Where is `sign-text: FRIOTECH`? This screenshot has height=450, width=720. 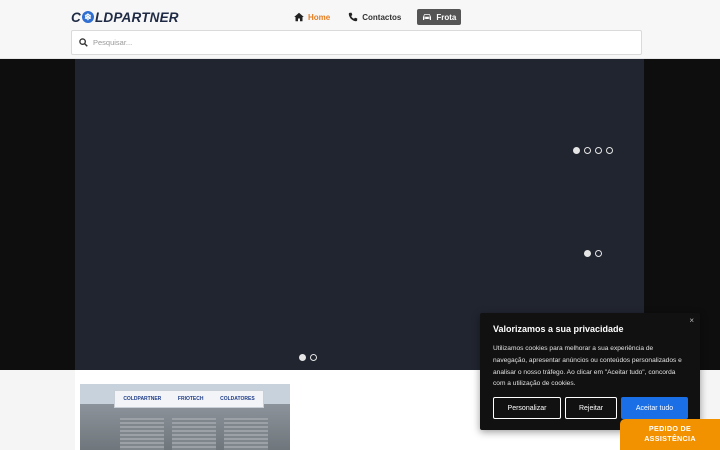 sign-text: FRIOTECH is located at coordinates (190, 399).